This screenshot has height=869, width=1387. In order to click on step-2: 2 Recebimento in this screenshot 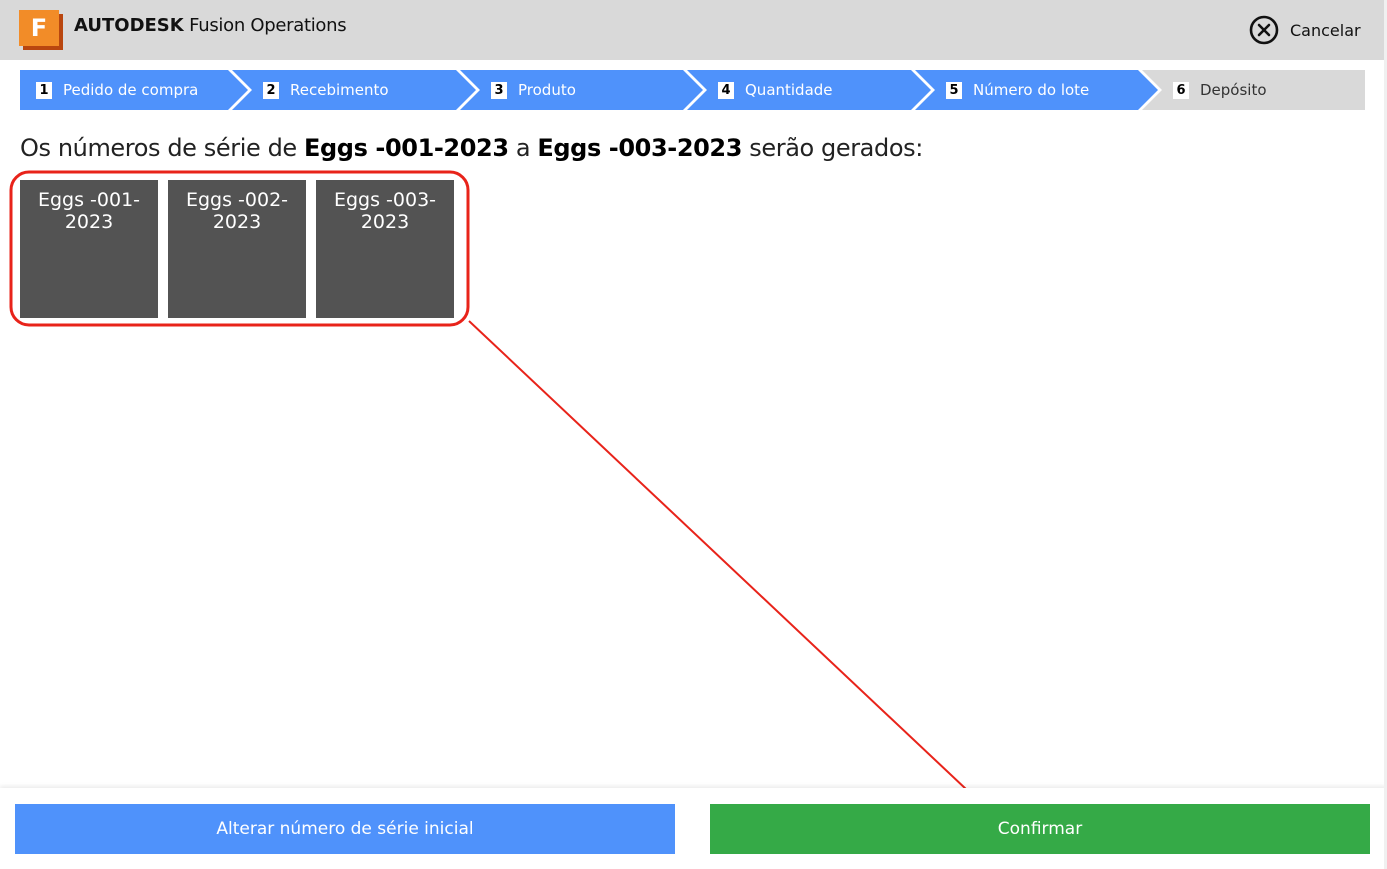, I will do `click(326, 90)`.